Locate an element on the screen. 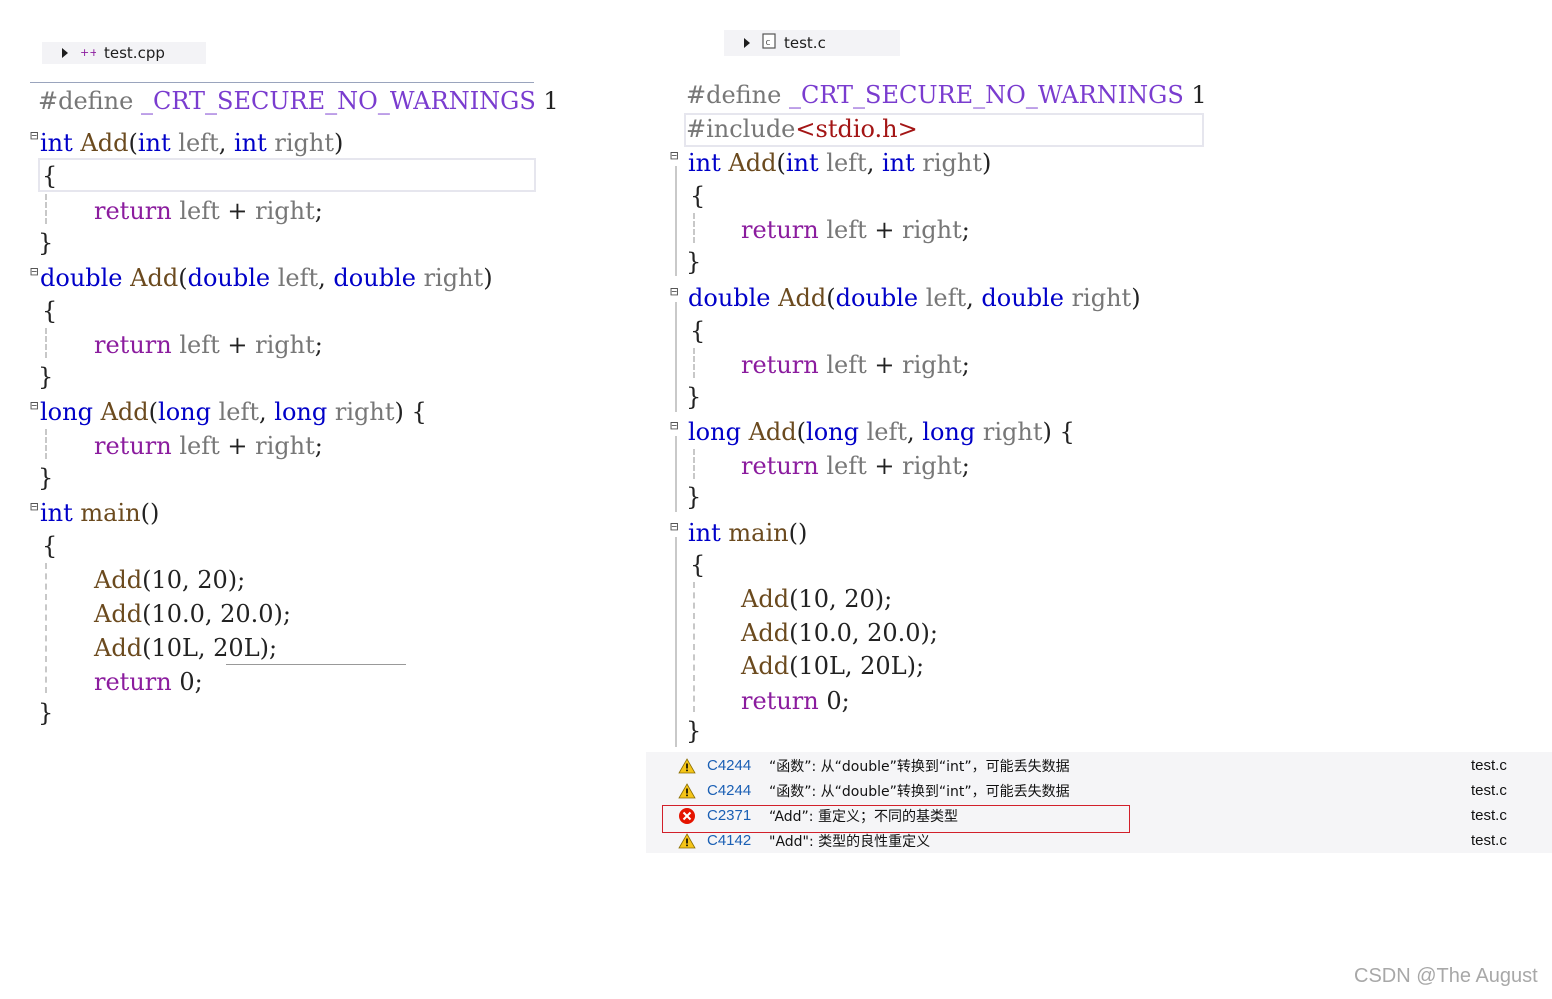 The image size is (1552, 999). c-file-icon: c is located at coordinates (769, 43).